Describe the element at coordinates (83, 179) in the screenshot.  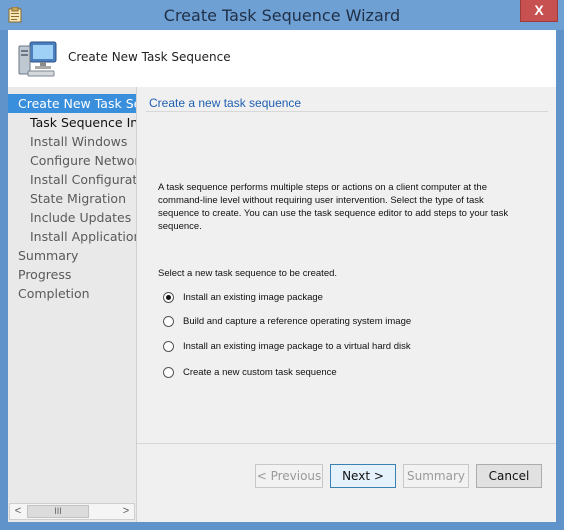
I see `nav-item-install-configuration-manager: Install Configuration Manager` at that location.